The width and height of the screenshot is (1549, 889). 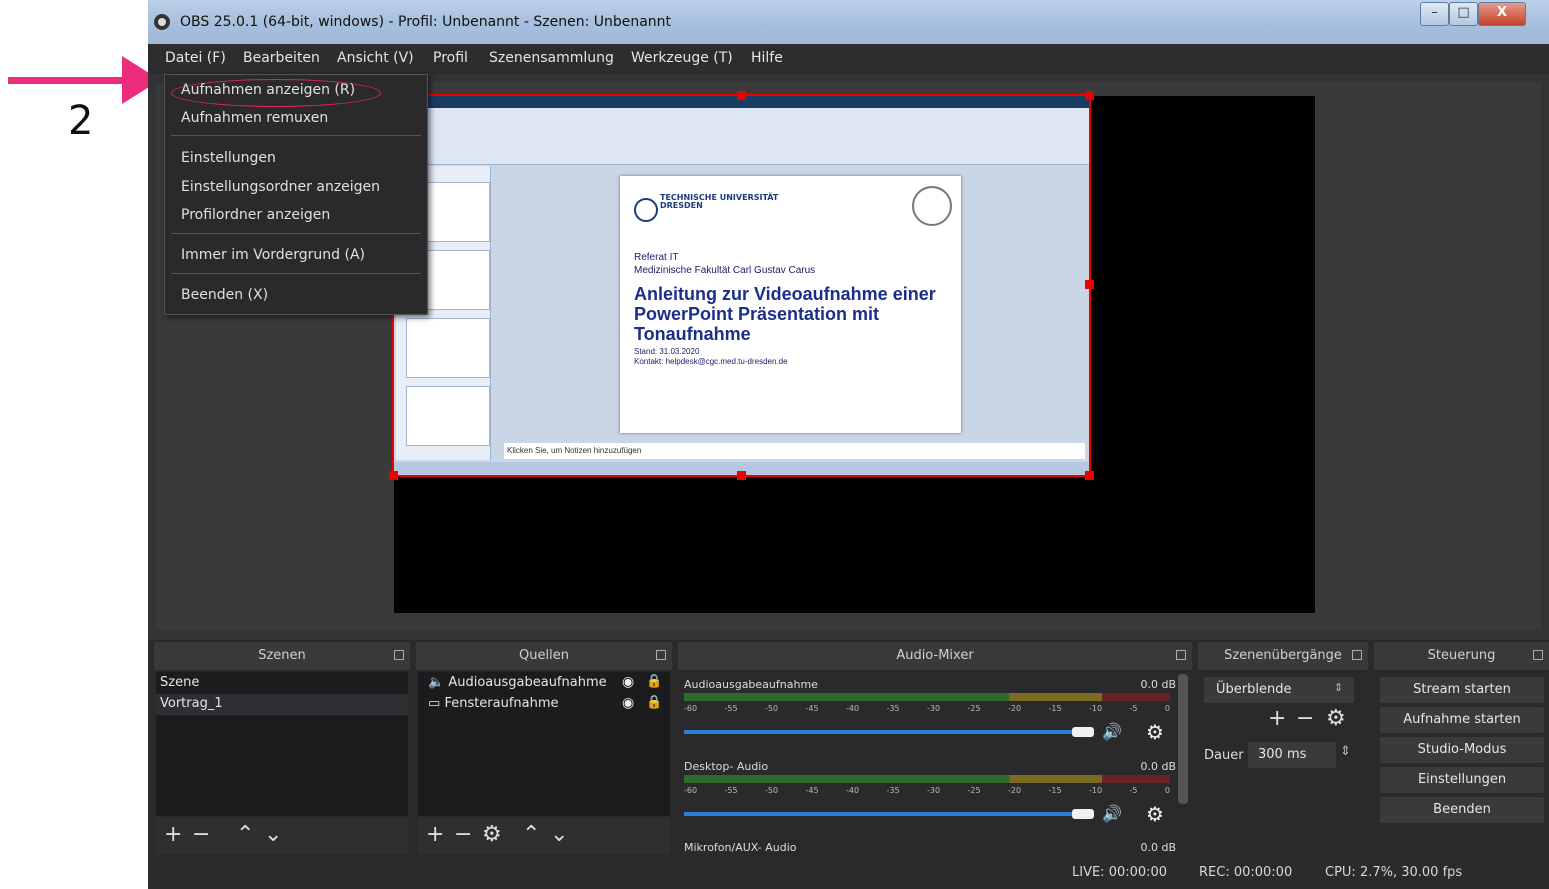 What do you see at coordinates (81, 121) in the screenshot?
I see `annotation-step-number: 2` at bounding box center [81, 121].